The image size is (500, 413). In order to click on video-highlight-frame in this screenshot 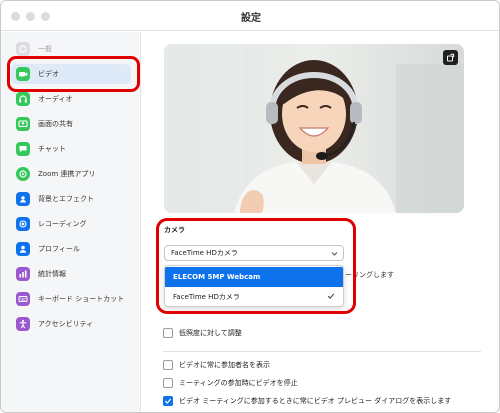, I will do `click(73, 74)`.